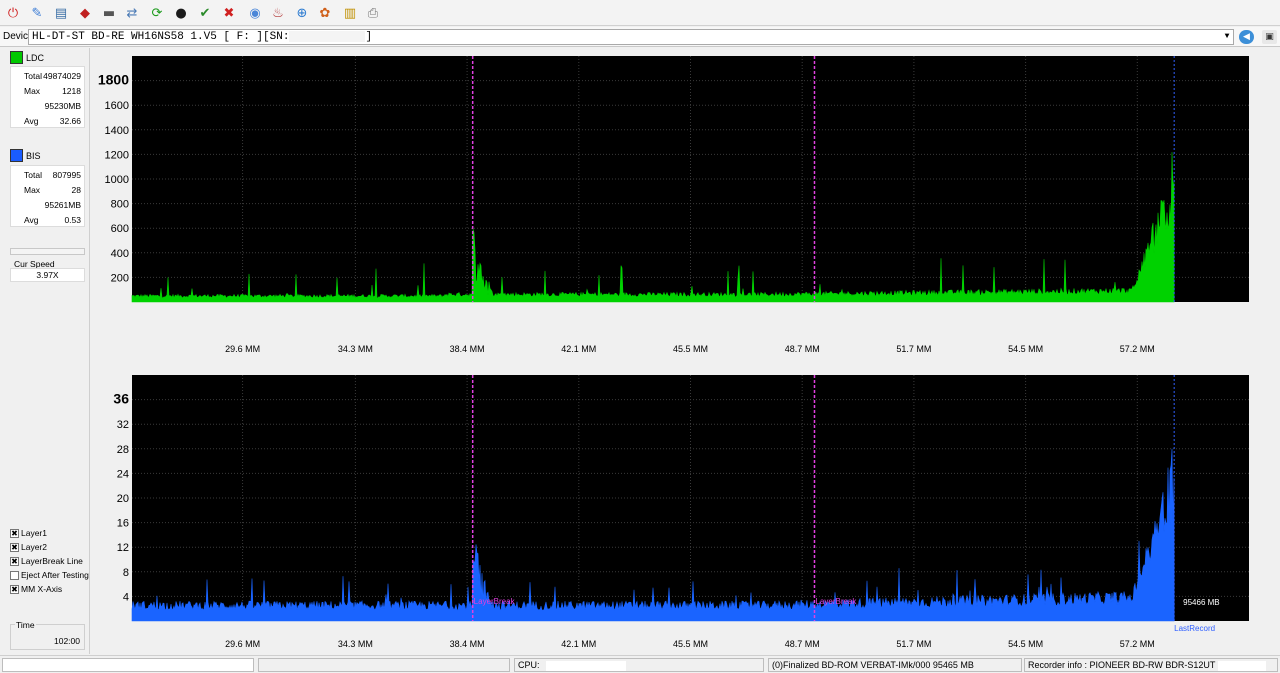 The image size is (1280, 673). I want to click on y-tick-label: 16, so click(123, 524).